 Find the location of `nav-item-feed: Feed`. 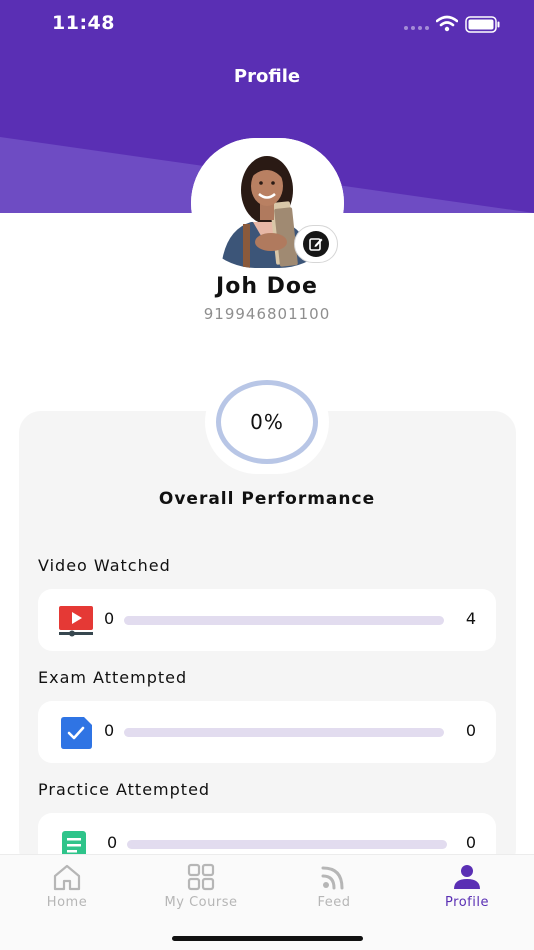

nav-item-feed: Feed is located at coordinates (334, 886).